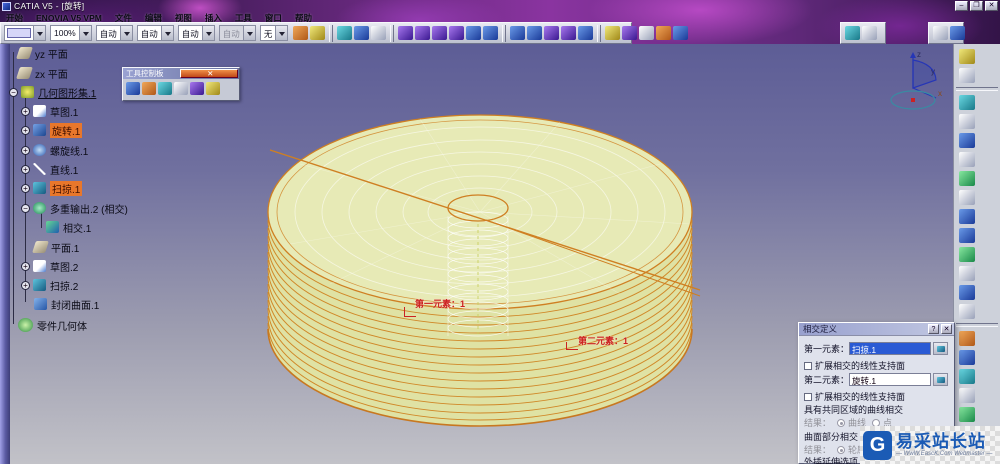  Describe the element at coordinates (42, 53) in the screenshot. I see `tree-item-yz-plane: yz 平面` at that location.